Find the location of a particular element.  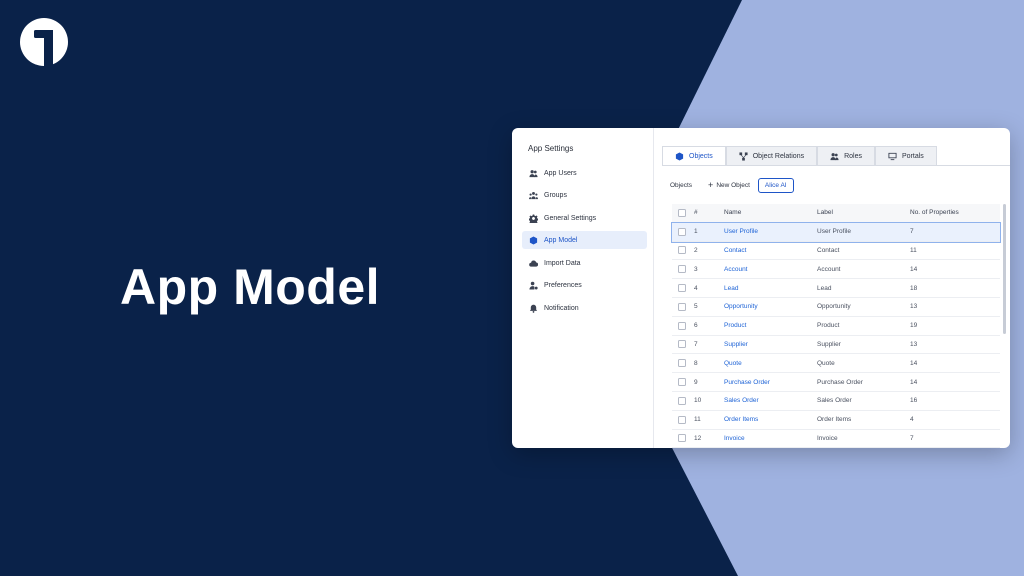

object-name-link: Product is located at coordinates (735, 326).